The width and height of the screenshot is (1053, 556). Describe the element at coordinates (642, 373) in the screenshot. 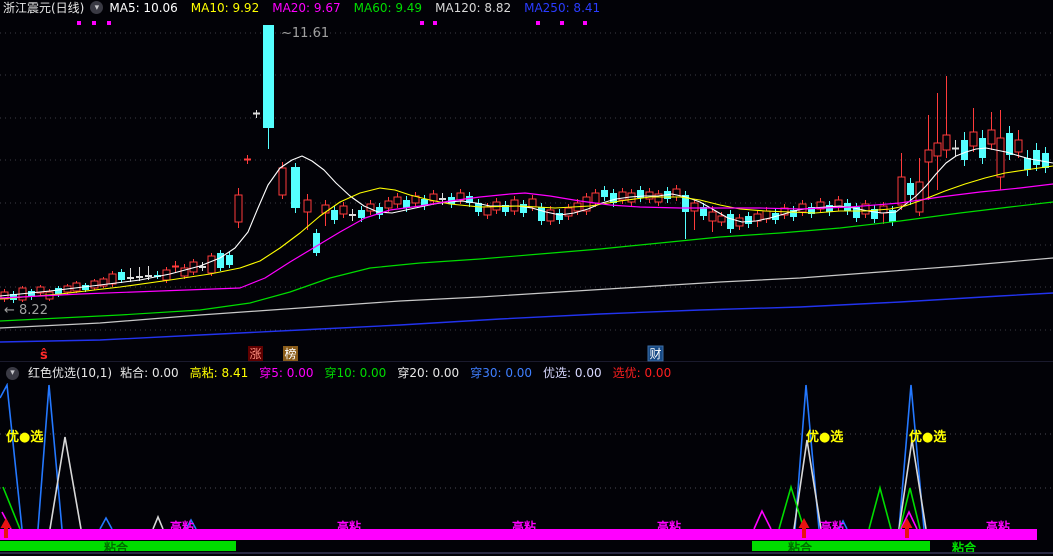

I see `indicator-field: 选优: 0.00` at that location.